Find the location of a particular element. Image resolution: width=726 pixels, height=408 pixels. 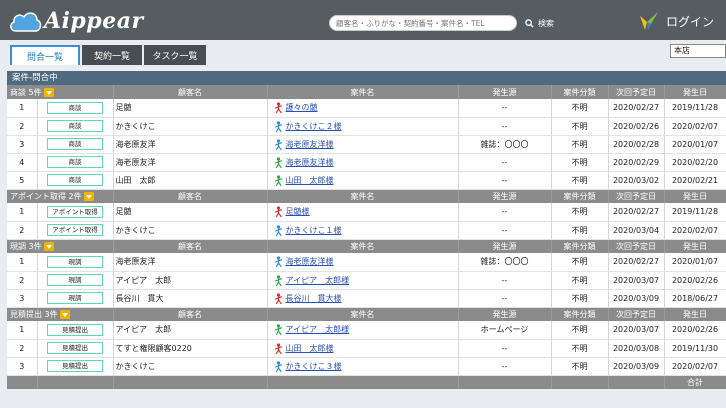

source-cell: 雑誌：〇〇〇 is located at coordinates (505, 144).